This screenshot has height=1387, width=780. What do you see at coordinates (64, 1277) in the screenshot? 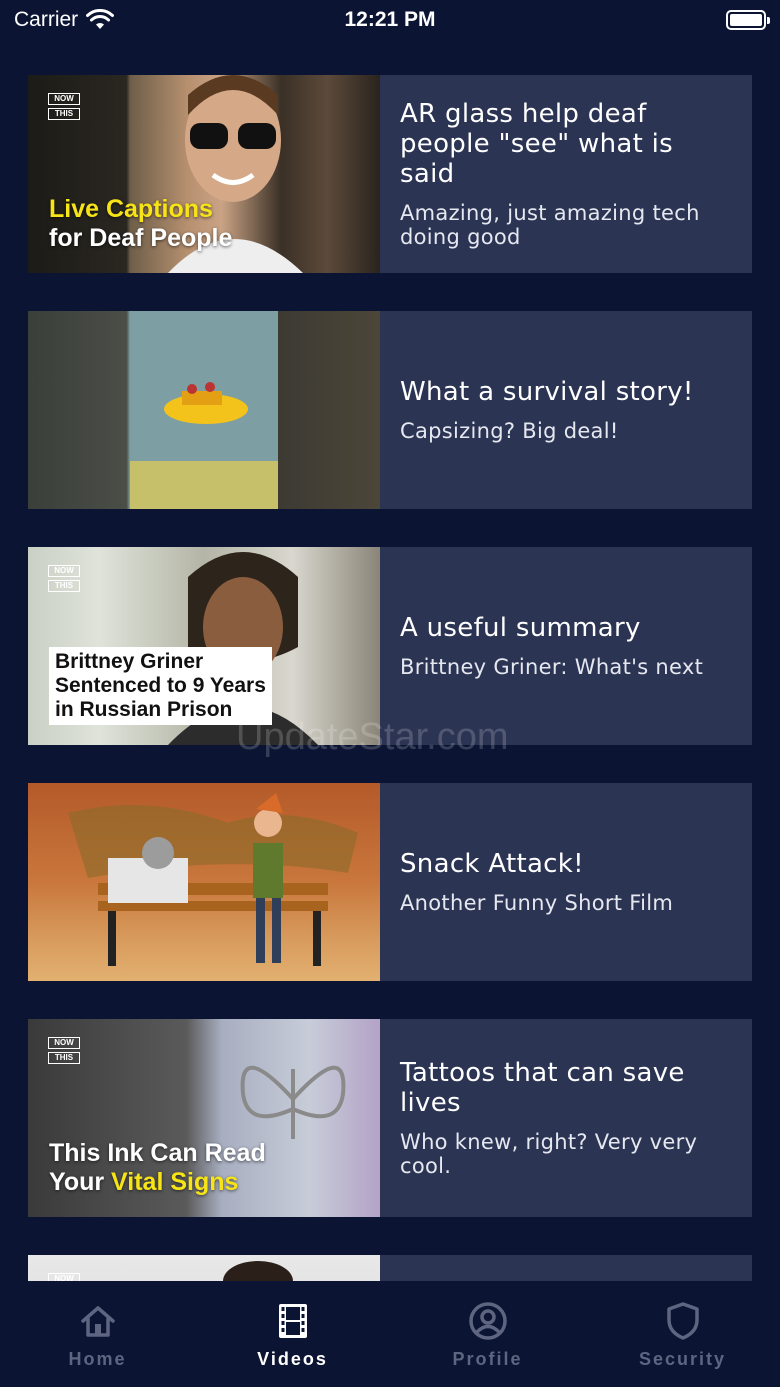
I see `nowthis-logo: NOW` at bounding box center [64, 1277].